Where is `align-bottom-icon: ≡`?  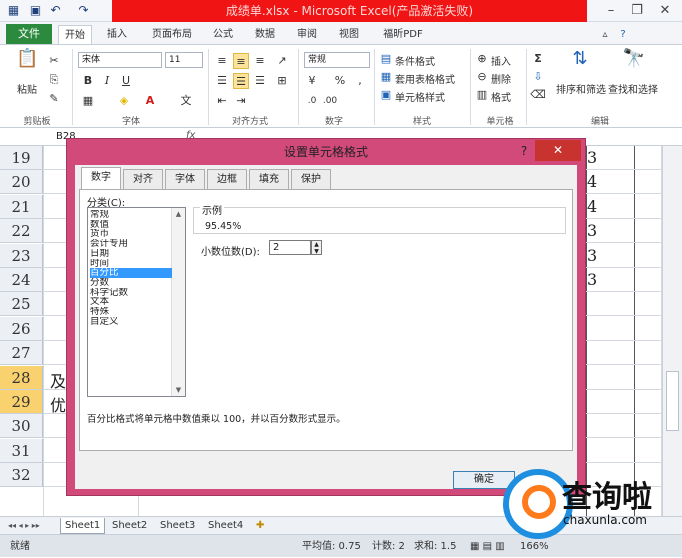 align-bottom-icon: ≡ is located at coordinates (260, 61).